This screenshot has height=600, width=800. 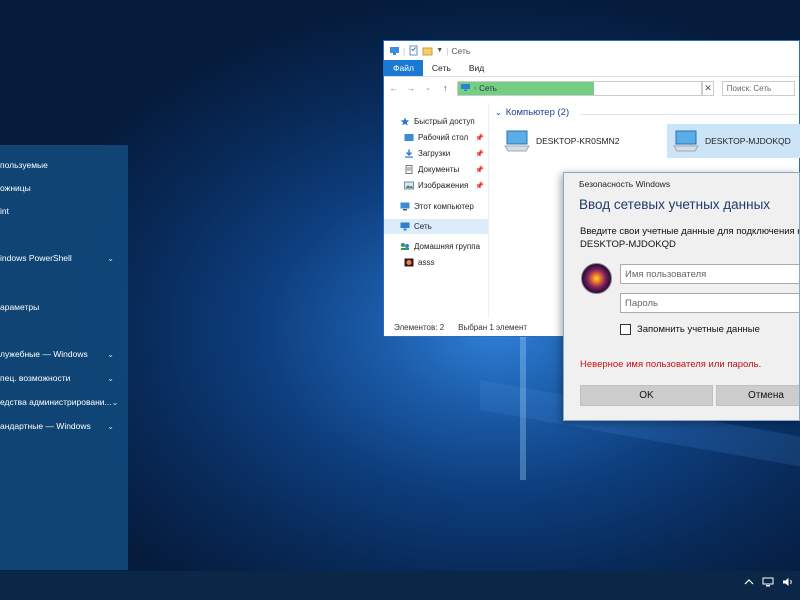 What do you see at coordinates (476, 68) in the screenshot?
I see `tab-view: Вид` at bounding box center [476, 68].